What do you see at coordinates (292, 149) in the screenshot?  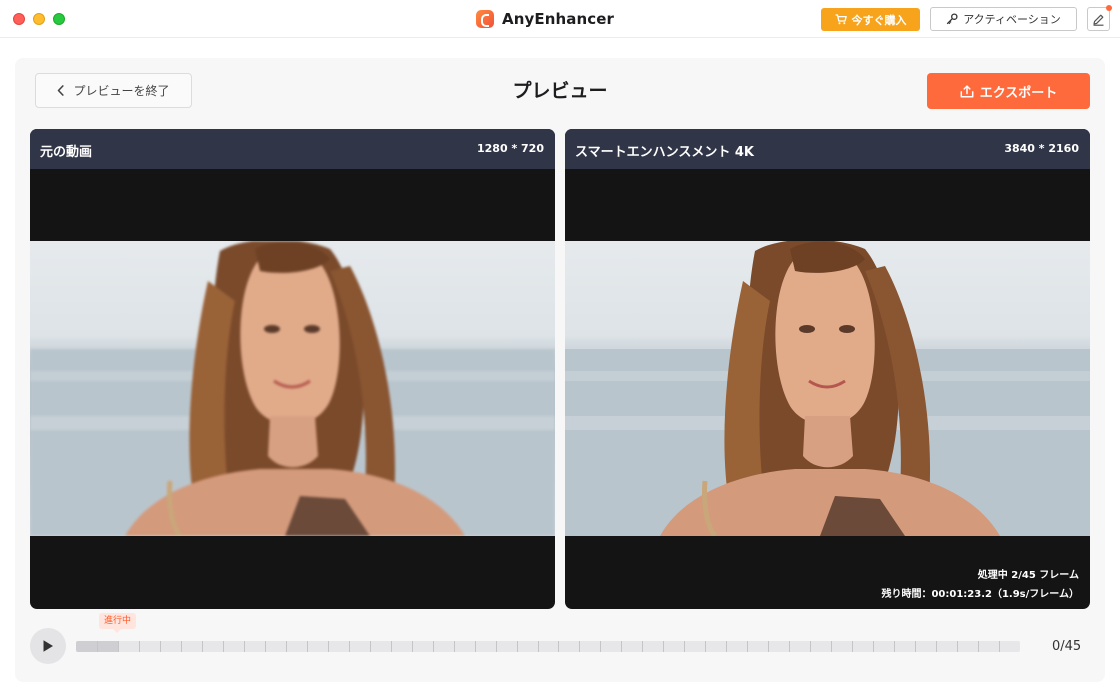 I see `original-pane-header: 元の動画 1280 * 720` at bounding box center [292, 149].